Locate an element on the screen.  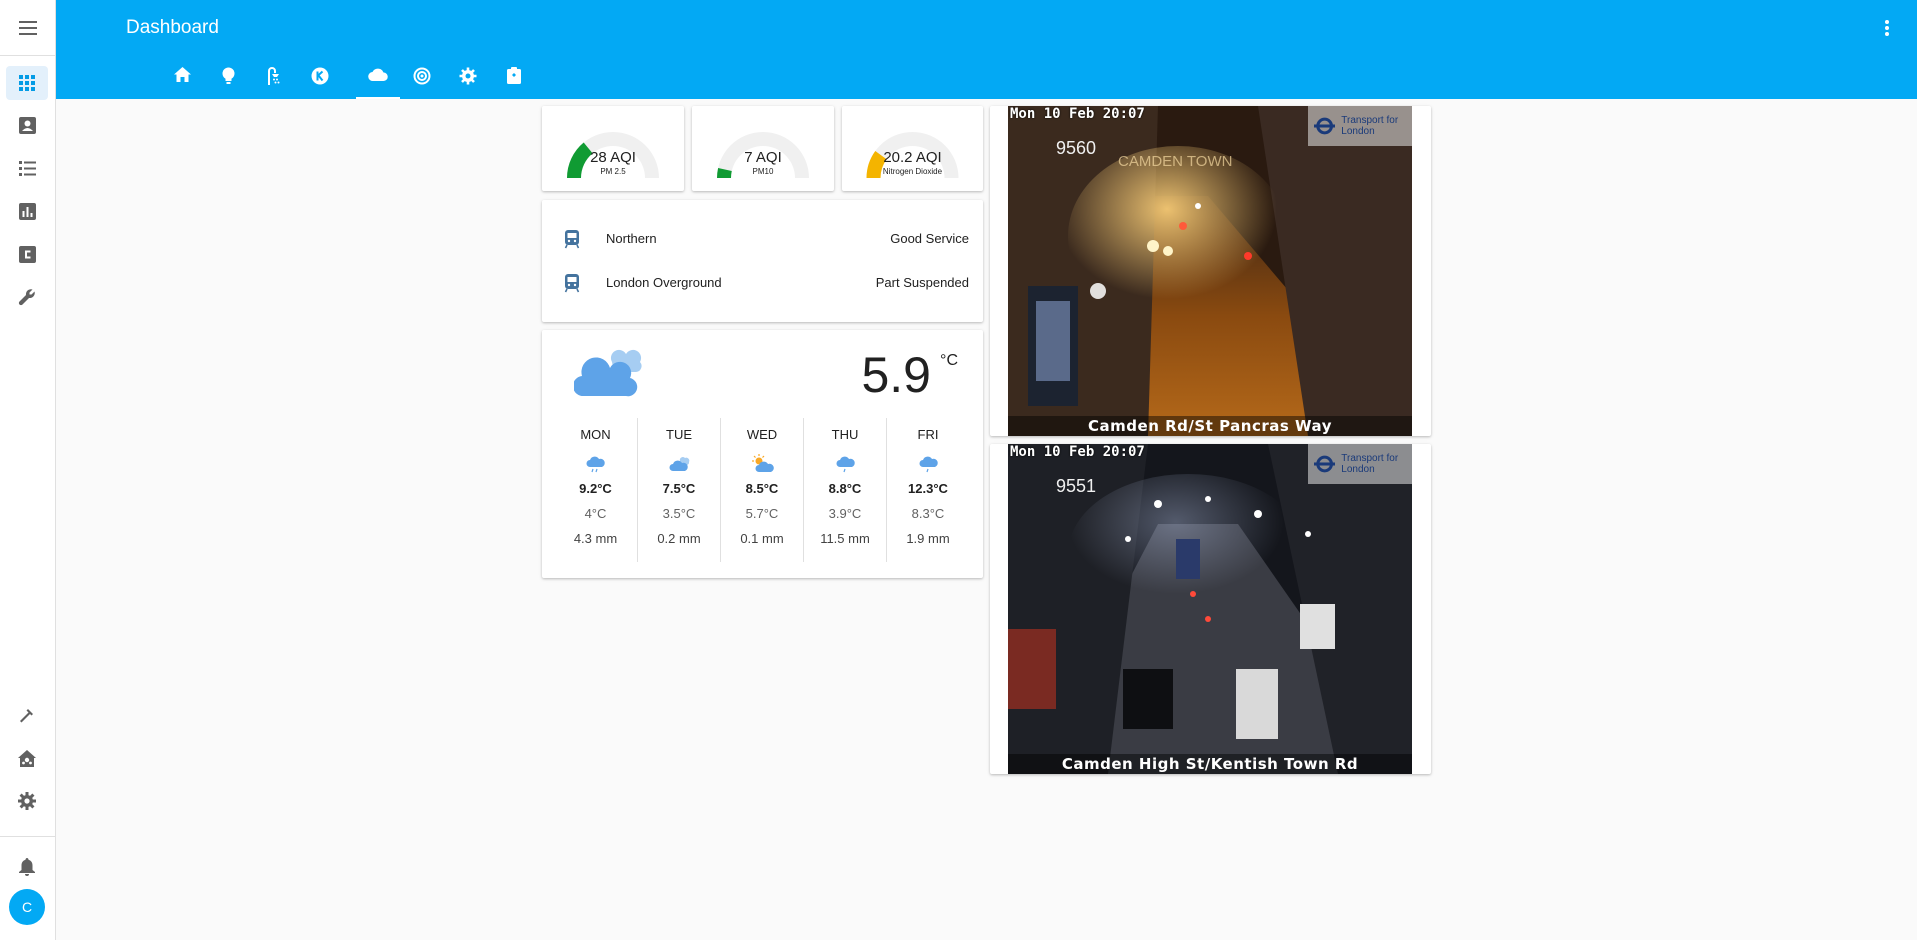
gauge-card-no2: 20.2 AQI Nitrogen Dioxide is located at coordinates (912, 148).